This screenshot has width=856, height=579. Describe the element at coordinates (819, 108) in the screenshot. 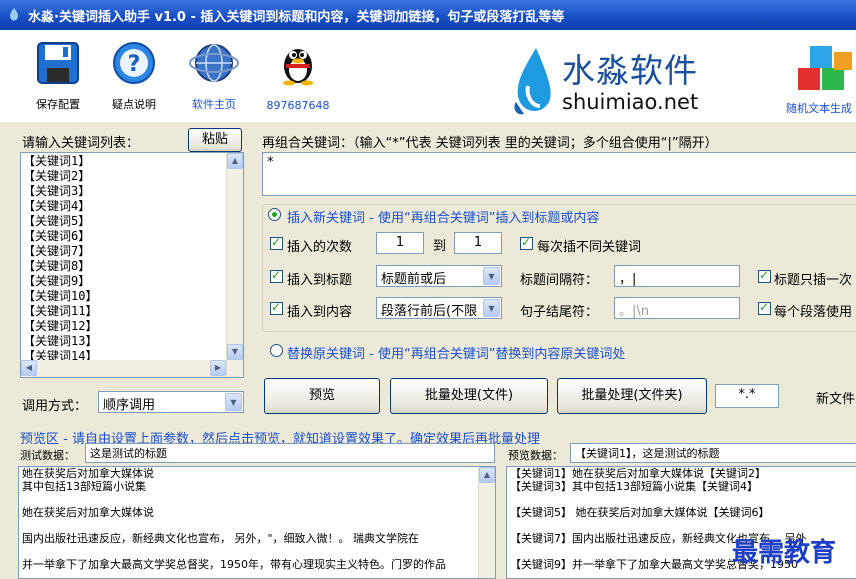

I see `random-text-label: 随机文本生成` at that location.